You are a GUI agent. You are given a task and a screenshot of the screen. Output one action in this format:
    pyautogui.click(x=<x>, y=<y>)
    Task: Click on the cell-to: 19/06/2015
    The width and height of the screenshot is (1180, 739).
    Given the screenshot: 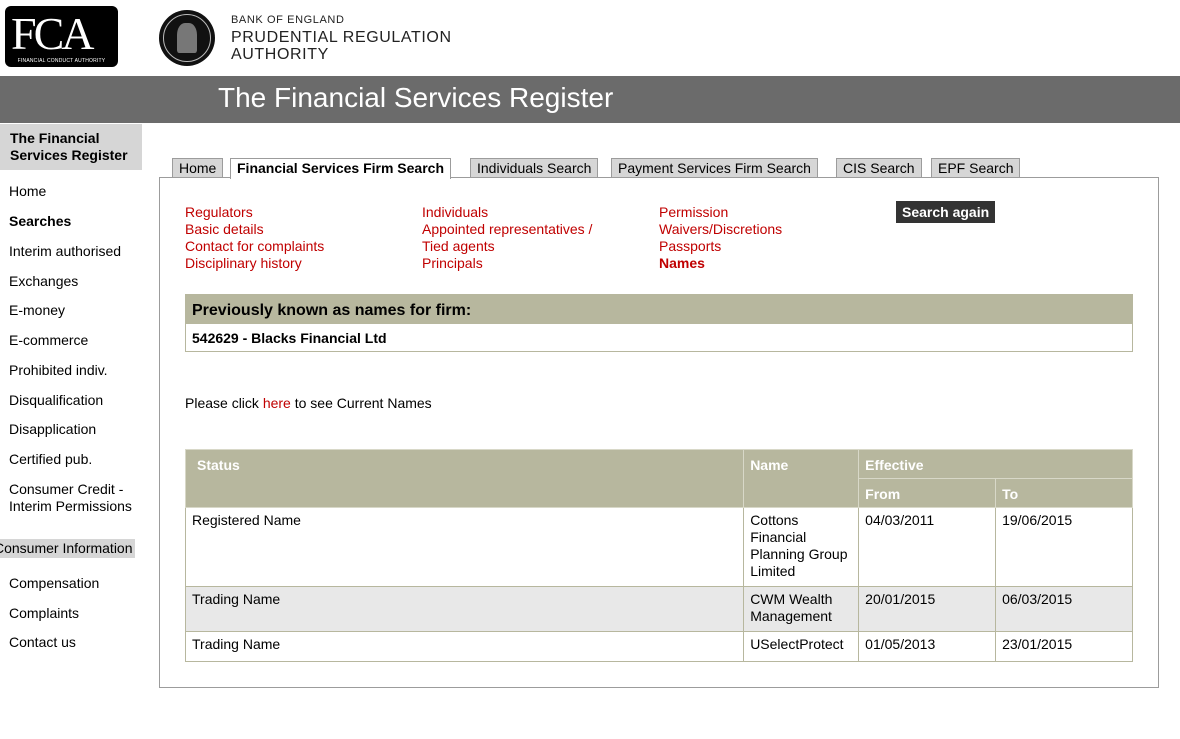 What is the action you would take?
    pyautogui.click(x=1064, y=547)
    